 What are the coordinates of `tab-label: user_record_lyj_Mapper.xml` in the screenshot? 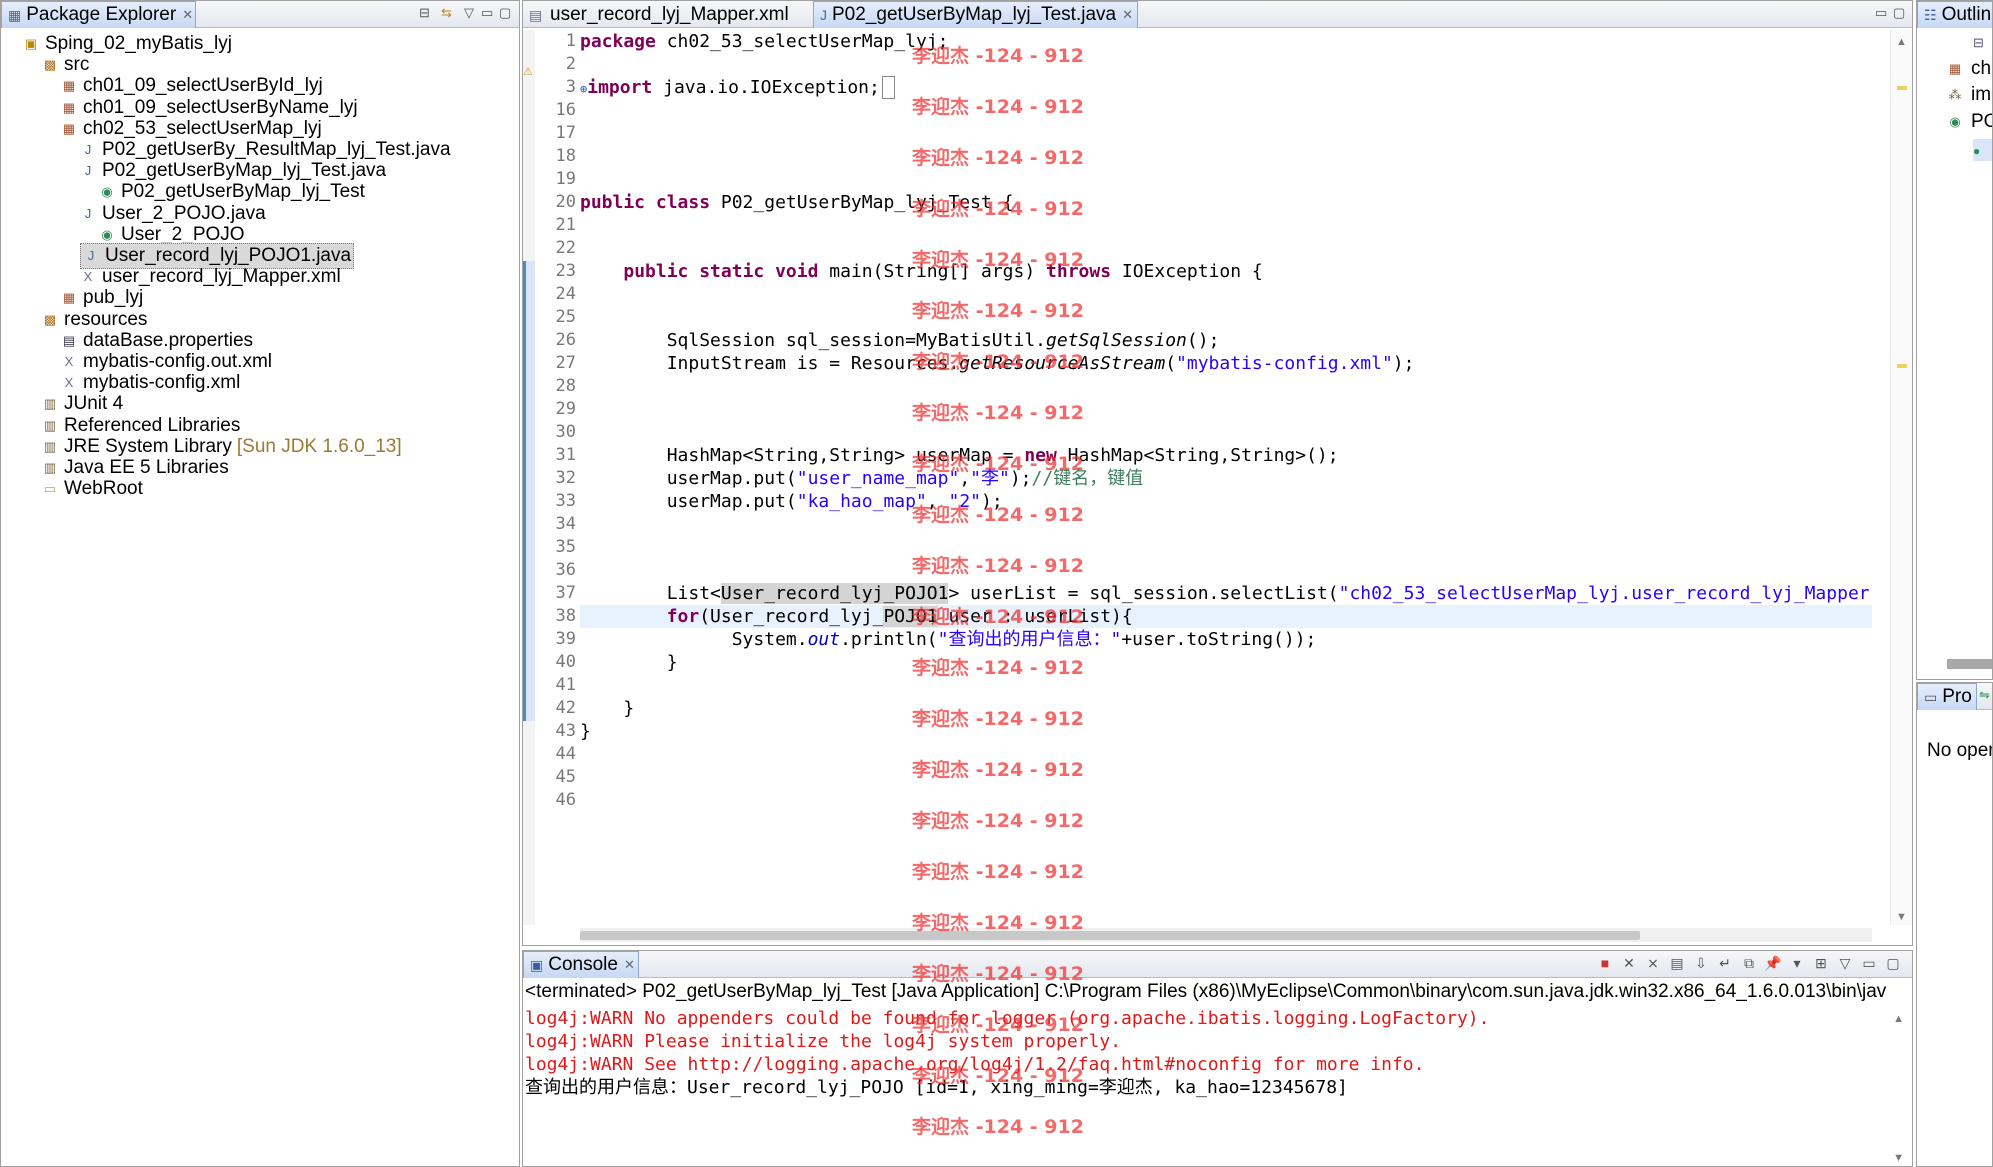 It's located at (669, 14).